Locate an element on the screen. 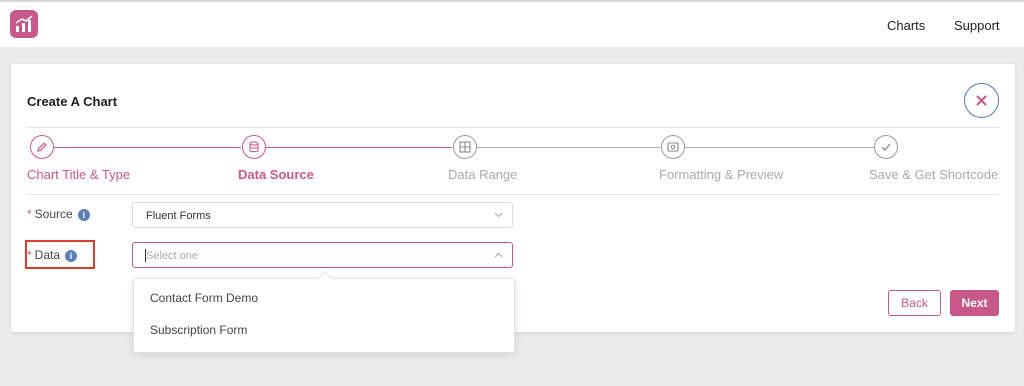 The image size is (1024, 386). data-select-placeholder: Select one is located at coordinates (172, 256).